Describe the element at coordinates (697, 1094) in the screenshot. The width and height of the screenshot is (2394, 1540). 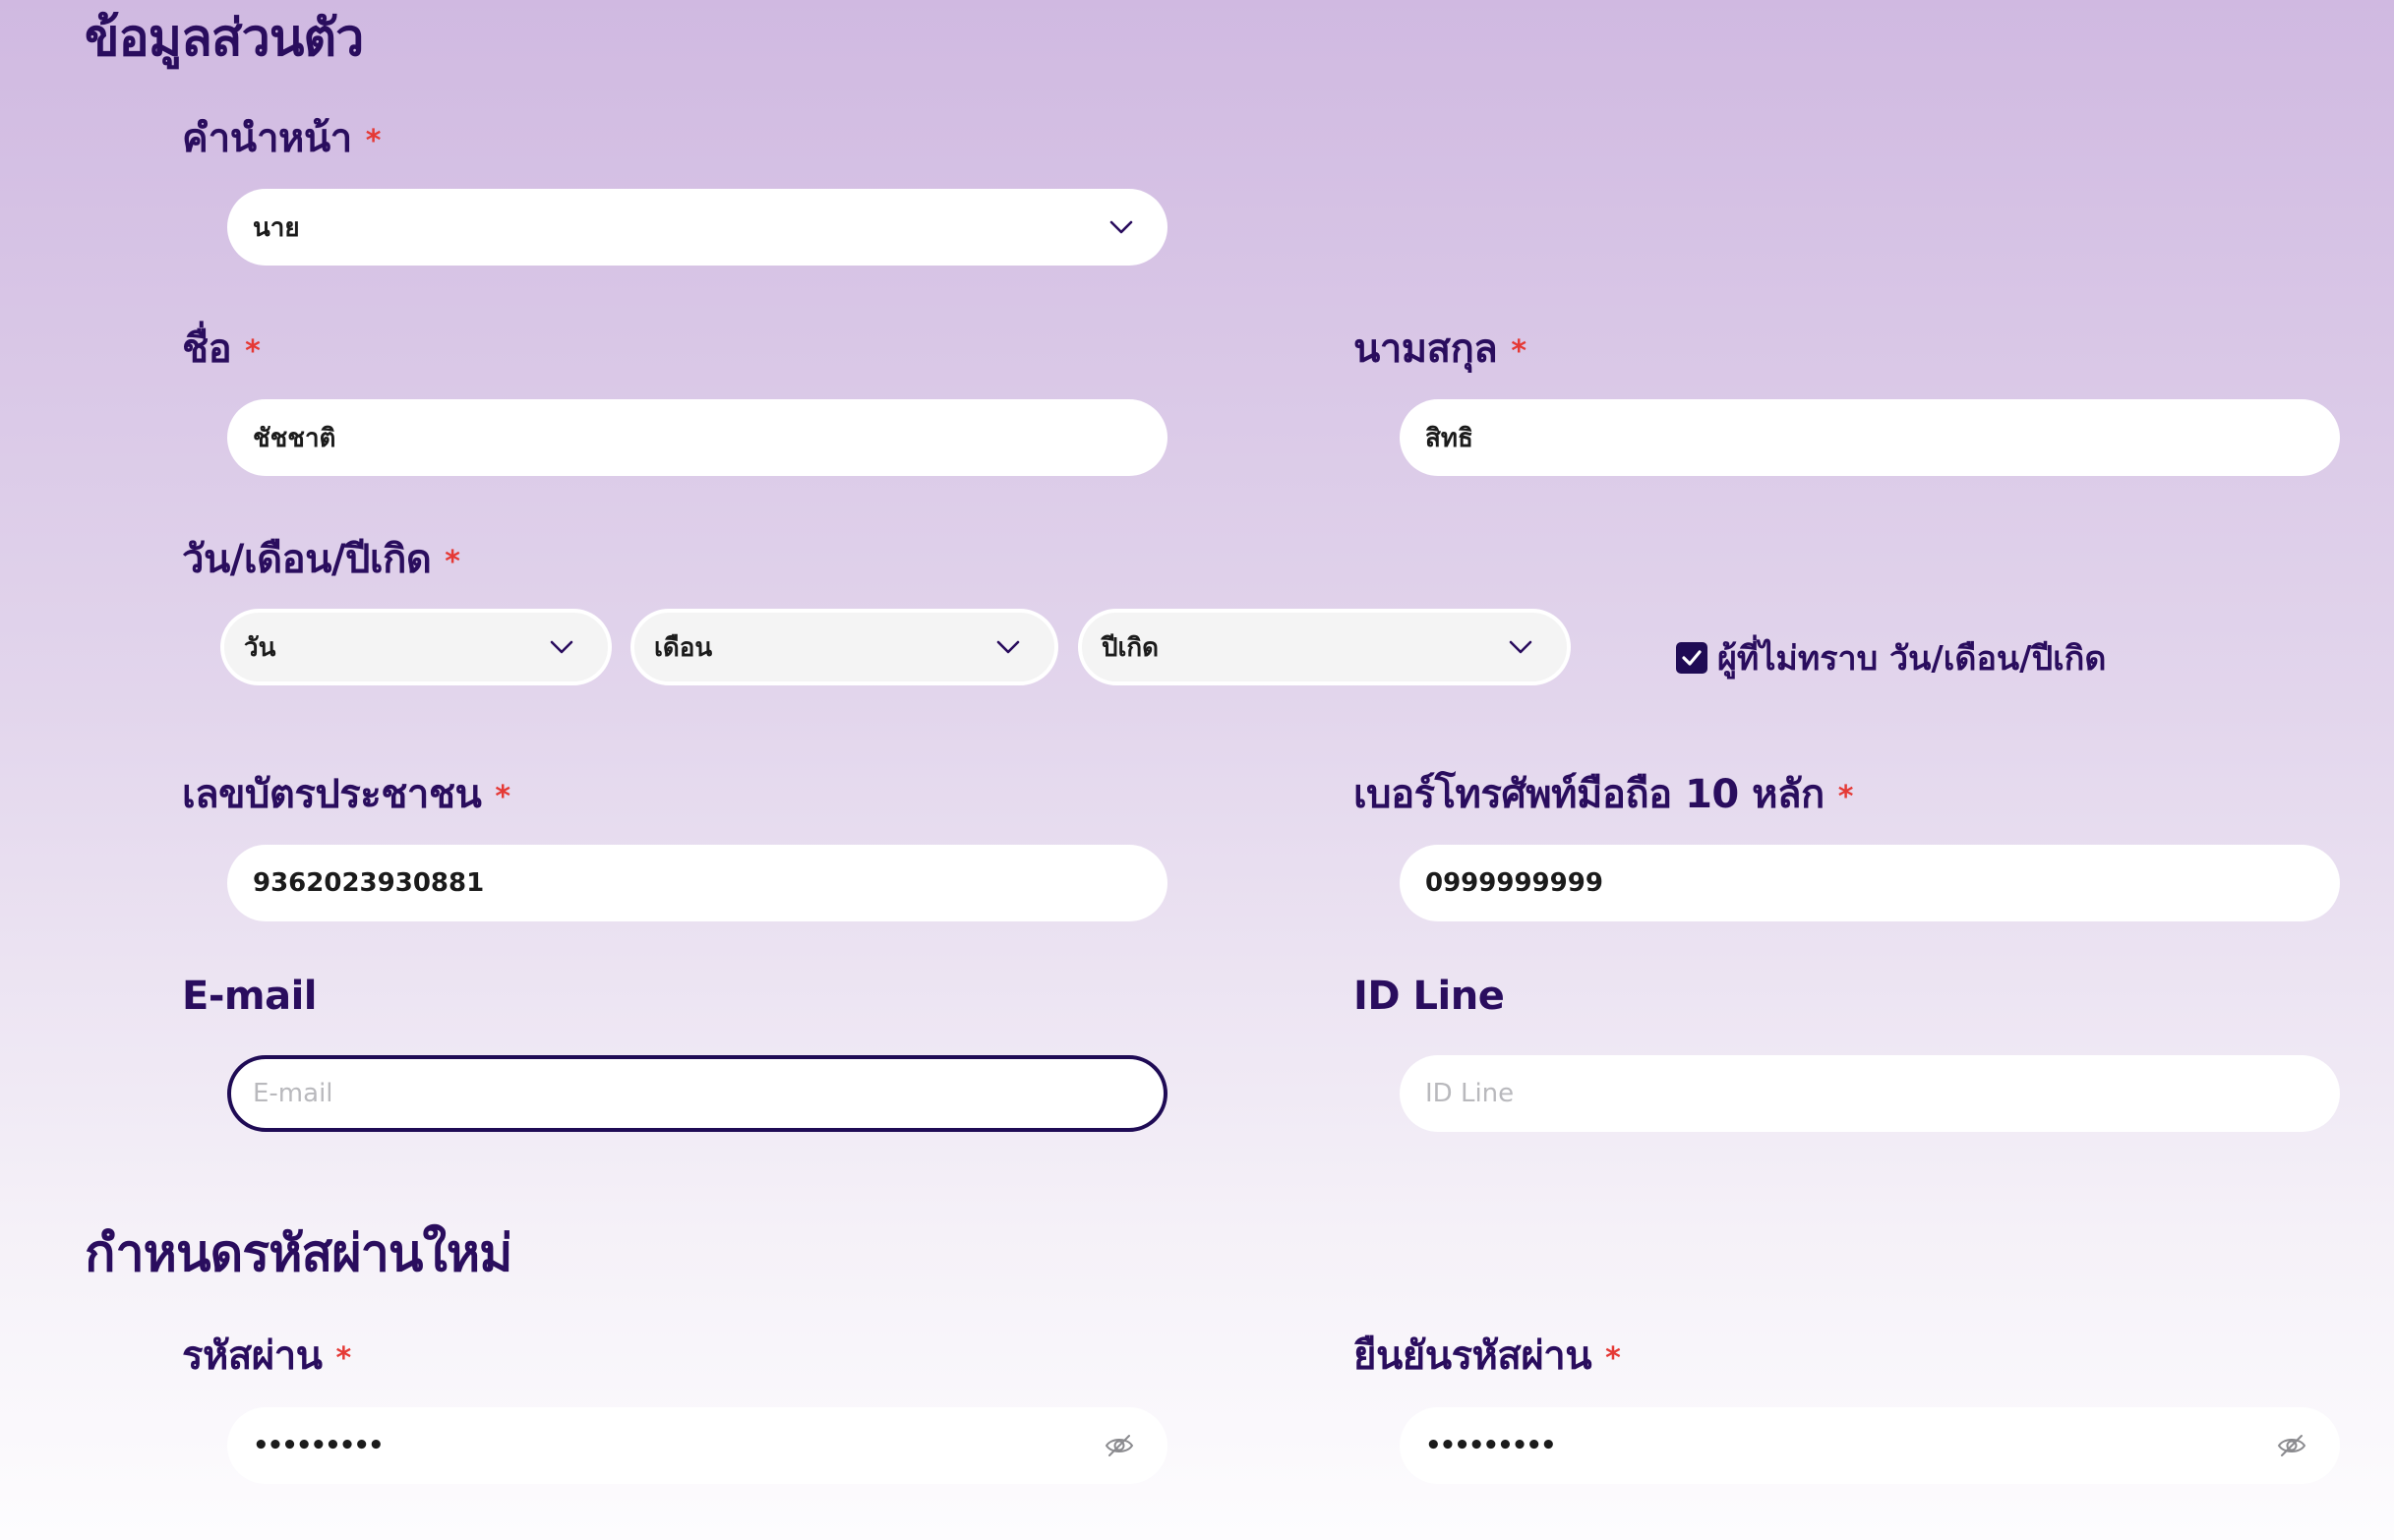
I see `email-input: E-mail` at that location.